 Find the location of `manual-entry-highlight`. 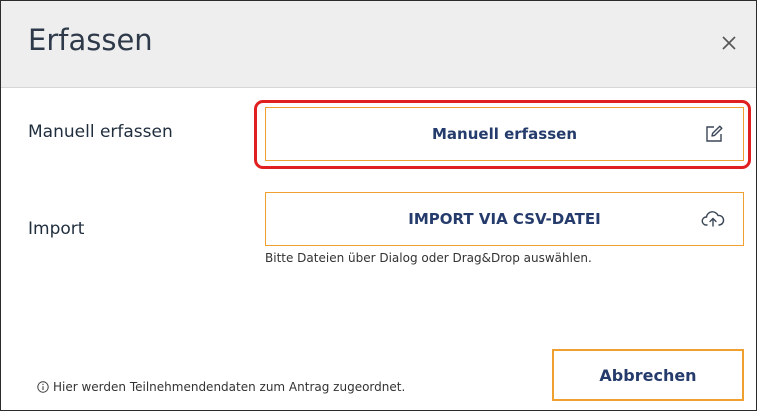

manual-entry-highlight is located at coordinates (502, 134).